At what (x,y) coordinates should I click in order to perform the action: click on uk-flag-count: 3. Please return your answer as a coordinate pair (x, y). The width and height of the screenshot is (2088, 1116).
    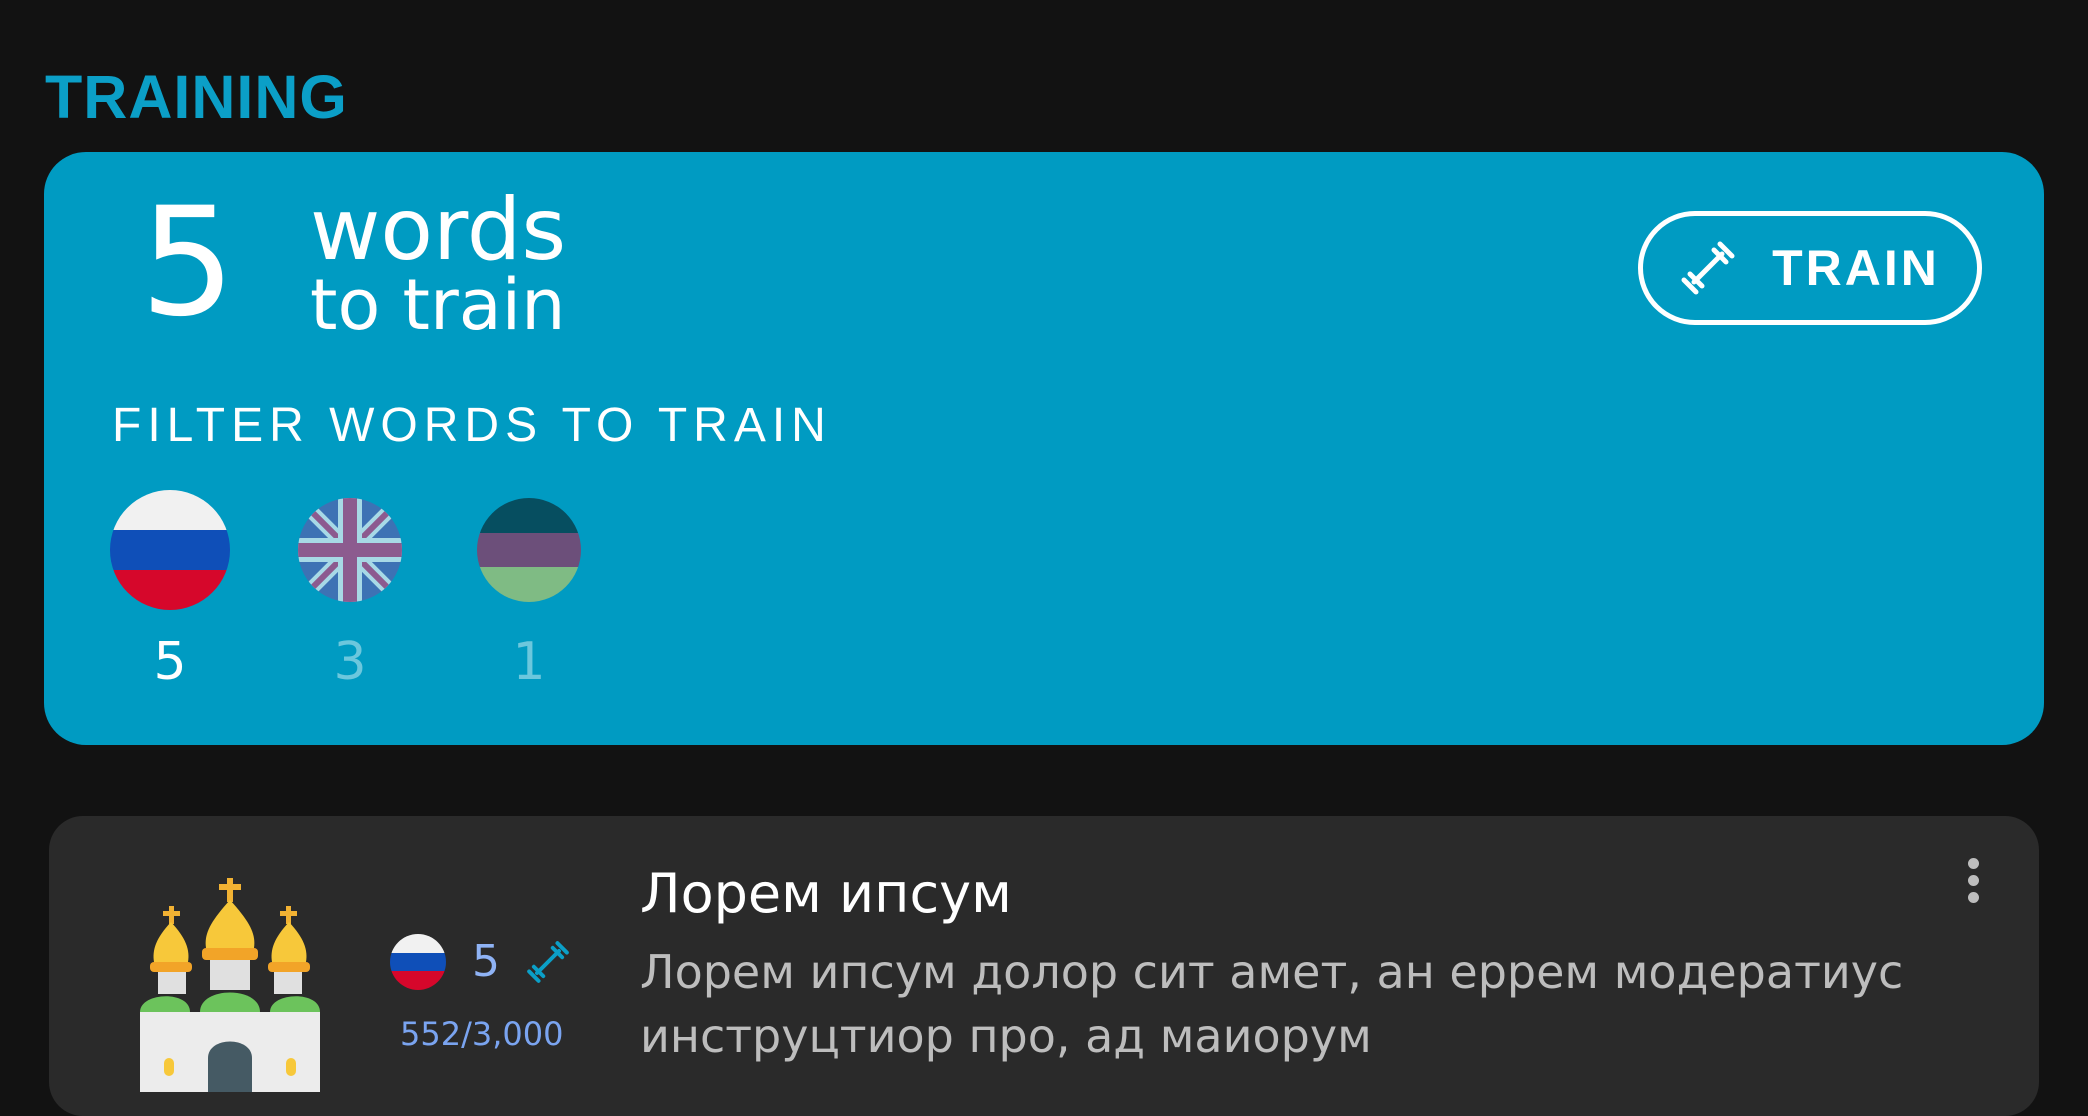
    Looking at the image, I should click on (350, 662).